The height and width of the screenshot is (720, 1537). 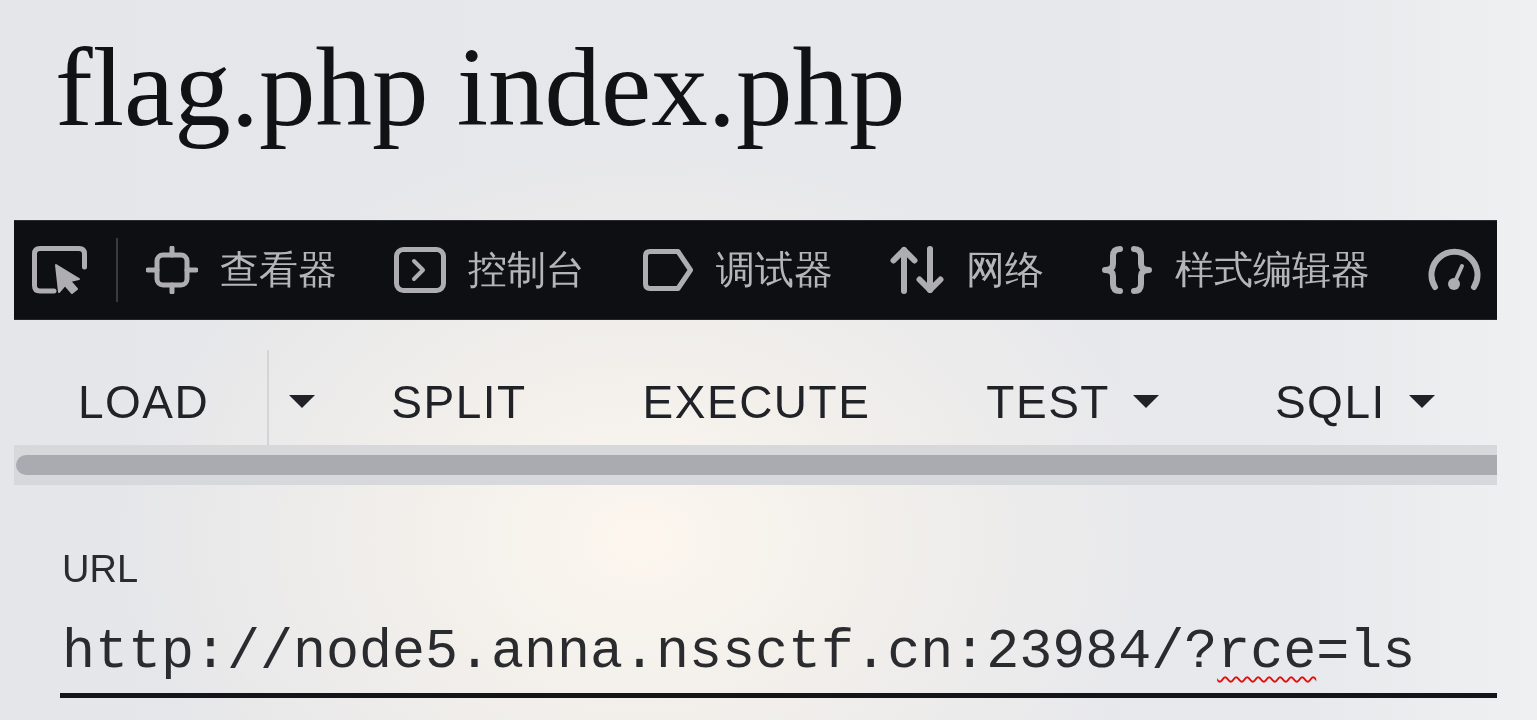 What do you see at coordinates (917, 270) in the screenshot?
I see `up-down-arrows-icon` at bounding box center [917, 270].